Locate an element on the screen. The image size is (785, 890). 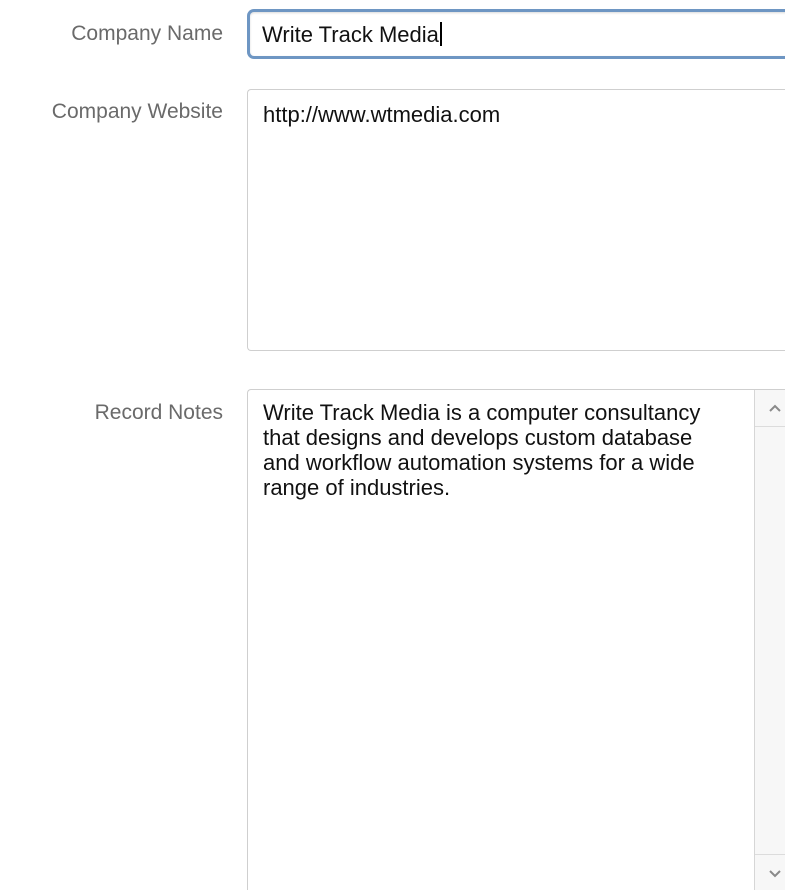
company-name-label: Company Name is located at coordinates (147, 33).